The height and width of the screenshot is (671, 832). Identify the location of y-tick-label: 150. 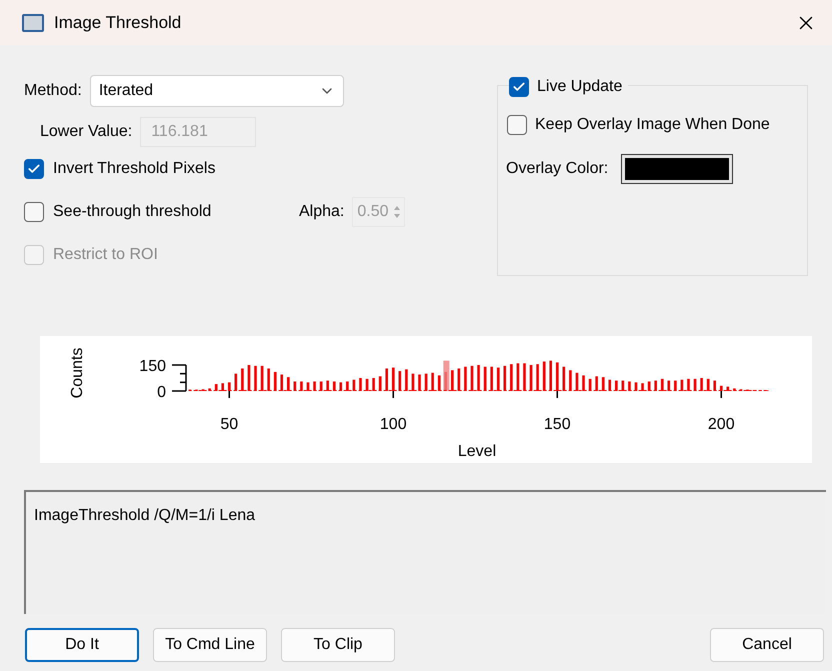
(152, 366).